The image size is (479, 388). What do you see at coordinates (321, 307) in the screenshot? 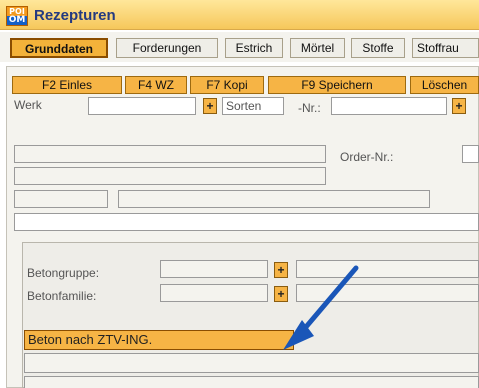
I see `pointer-arrow` at bounding box center [321, 307].